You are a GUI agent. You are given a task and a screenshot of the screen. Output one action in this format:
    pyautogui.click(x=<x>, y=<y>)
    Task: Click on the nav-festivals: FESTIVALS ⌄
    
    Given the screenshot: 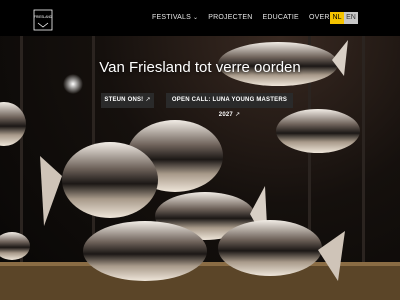 What is the action you would take?
    pyautogui.click(x=175, y=17)
    